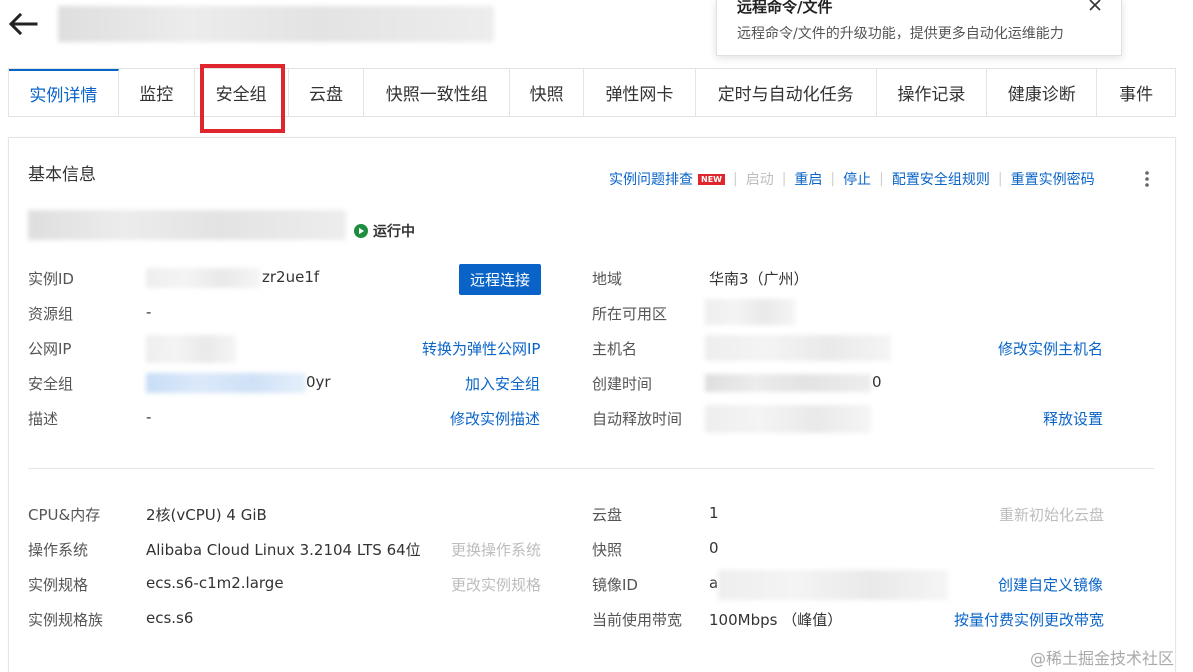  Describe the element at coordinates (591, 468) in the screenshot. I see `section-divider` at that location.